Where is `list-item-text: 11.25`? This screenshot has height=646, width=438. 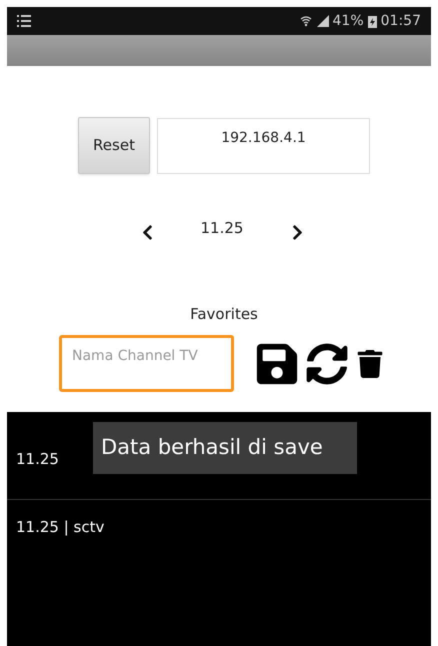 list-item-text: 11.25 is located at coordinates (37, 459).